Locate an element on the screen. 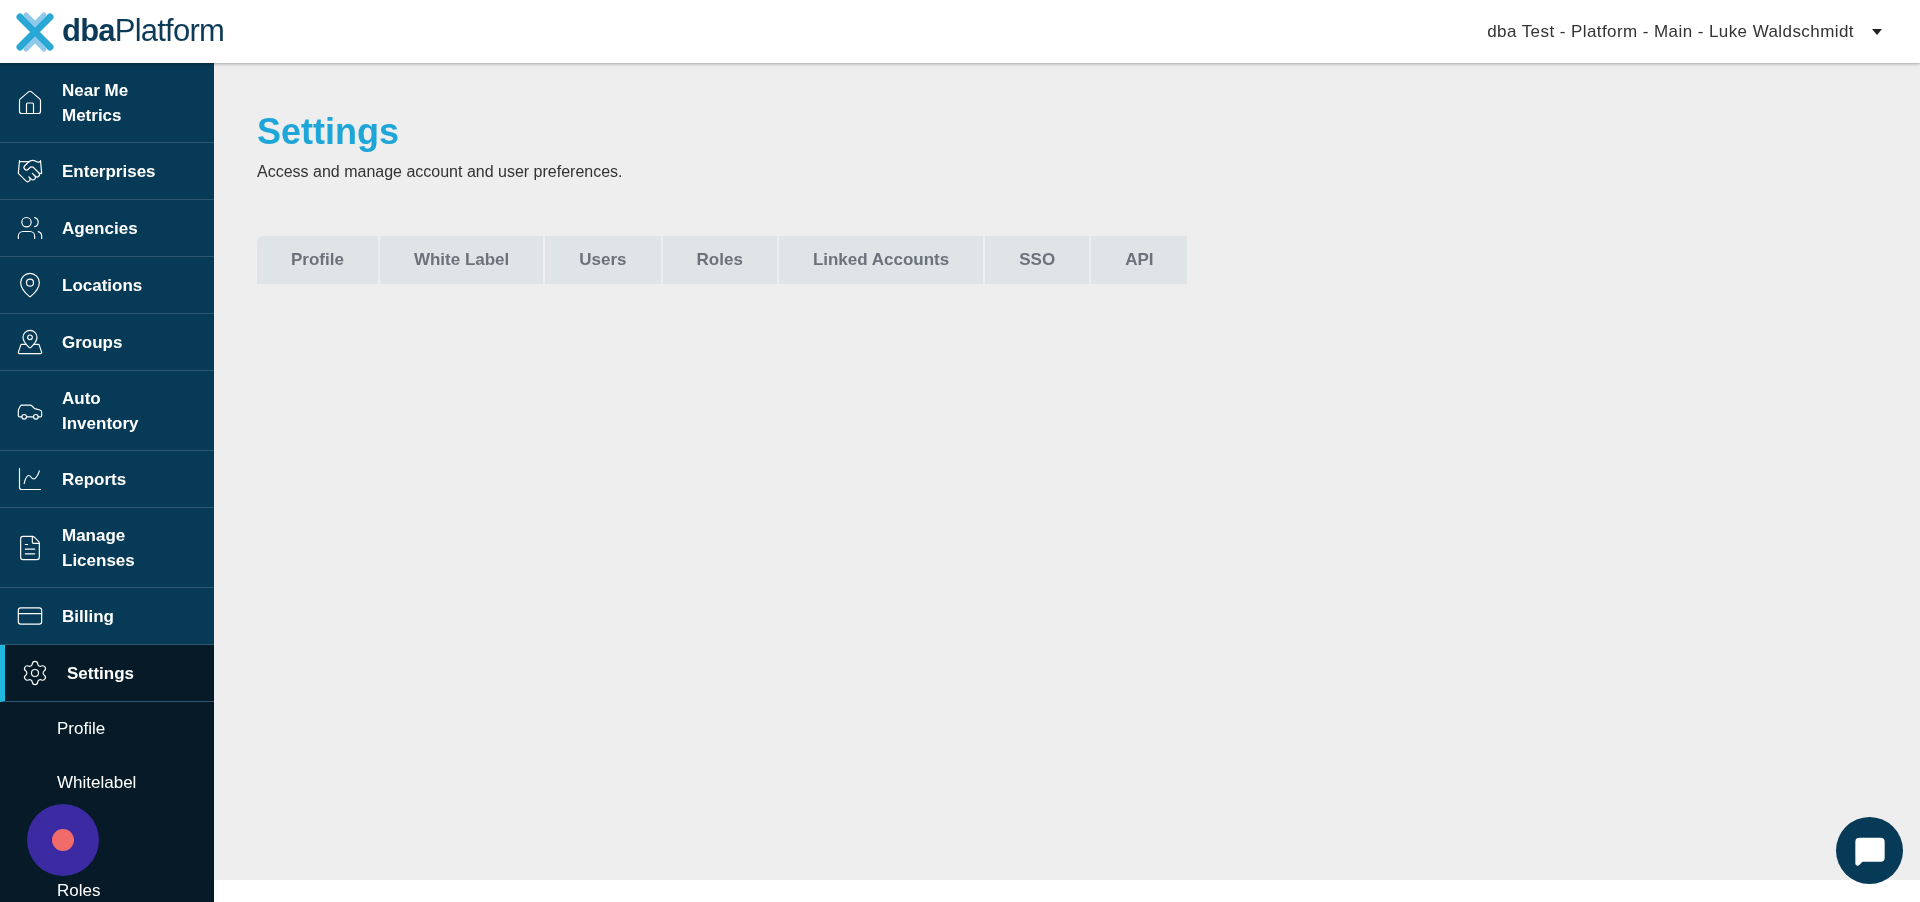 The image size is (1920, 902). settings-tab: White Label is located at coordinates (461, 260).